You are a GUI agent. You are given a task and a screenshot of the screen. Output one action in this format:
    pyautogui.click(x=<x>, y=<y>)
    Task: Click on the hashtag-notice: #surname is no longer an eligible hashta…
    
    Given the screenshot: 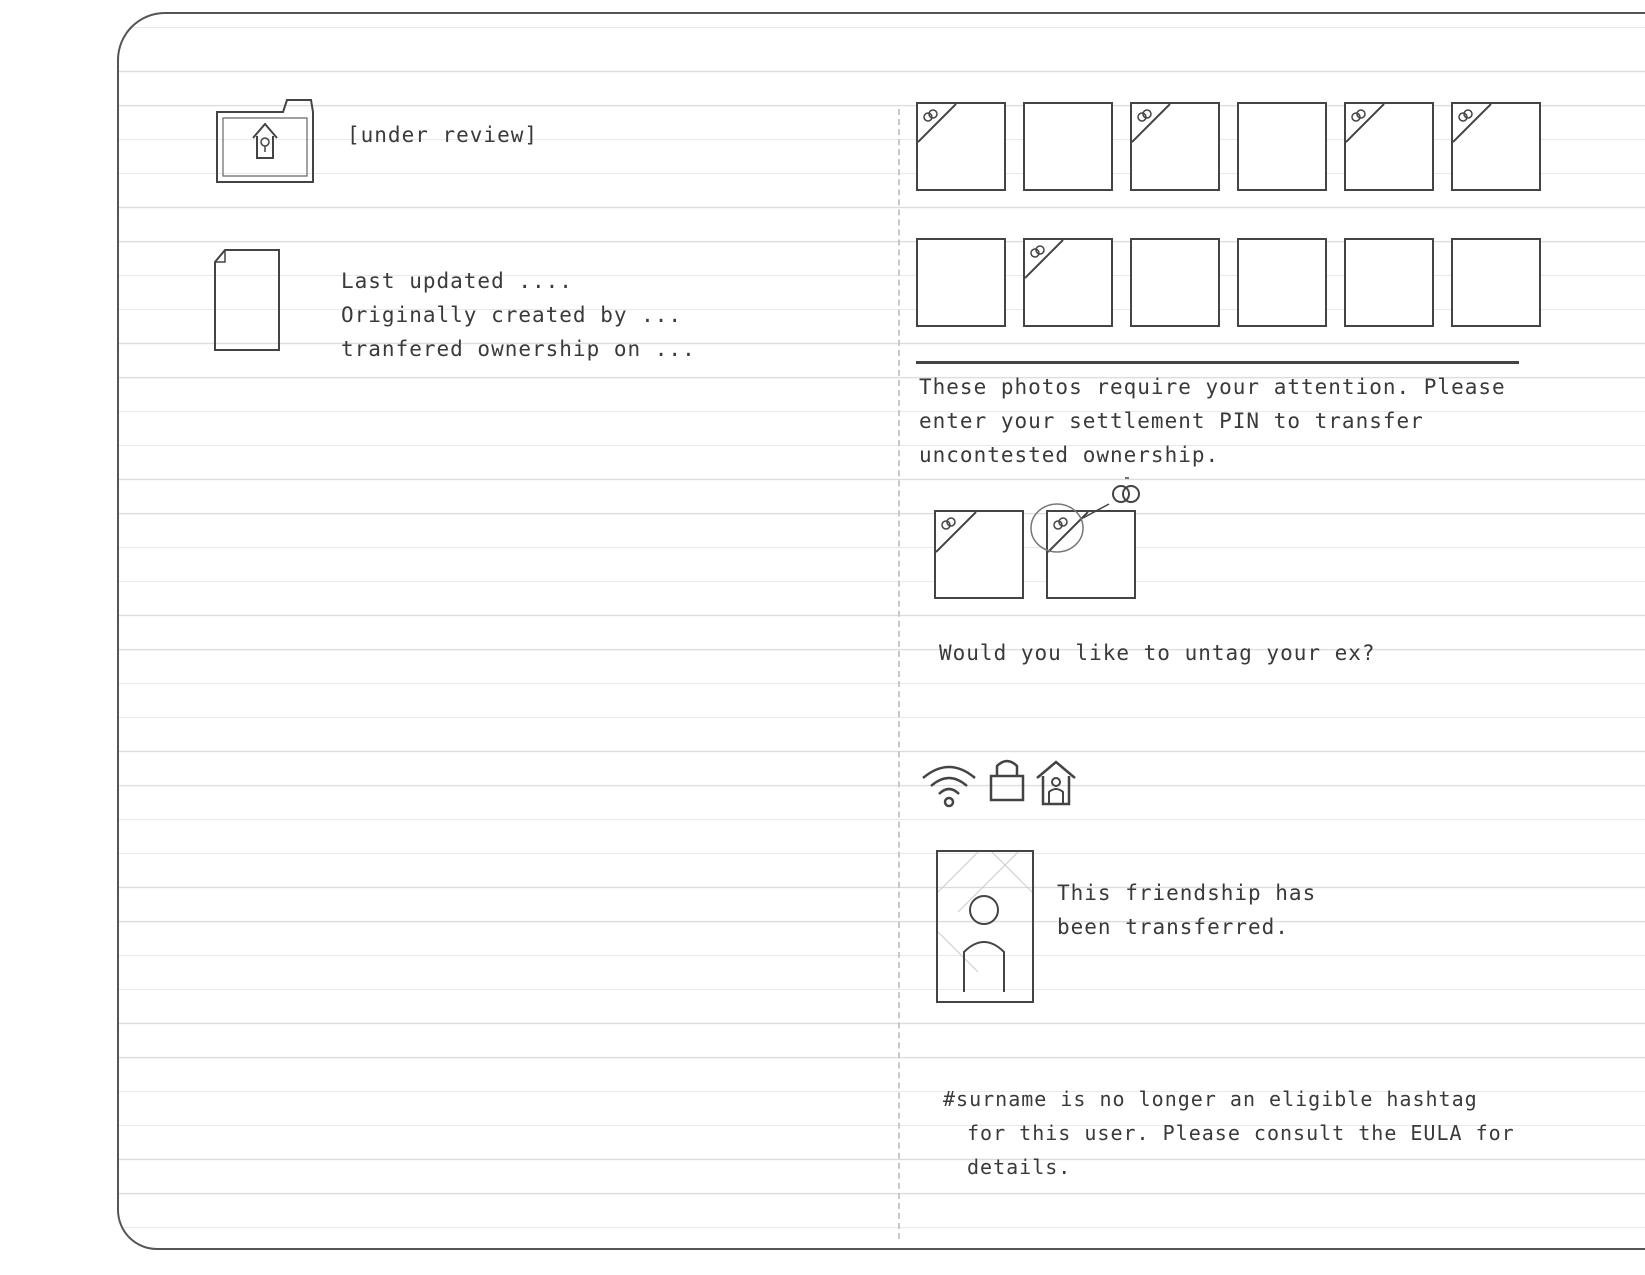 What is the action you would take?
    pyautogui.click(x=1229, y=1133)
    